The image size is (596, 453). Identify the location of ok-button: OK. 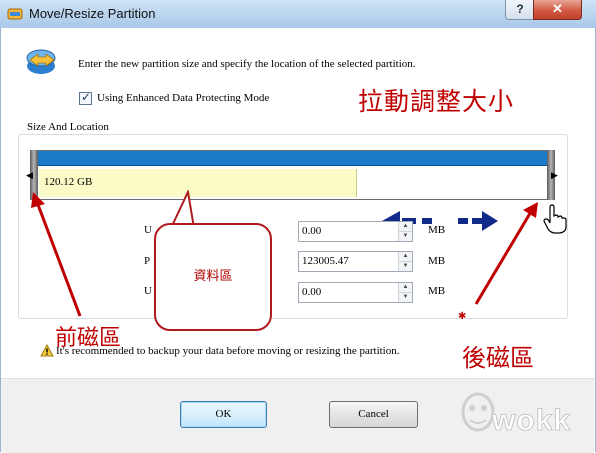
(223, 414).